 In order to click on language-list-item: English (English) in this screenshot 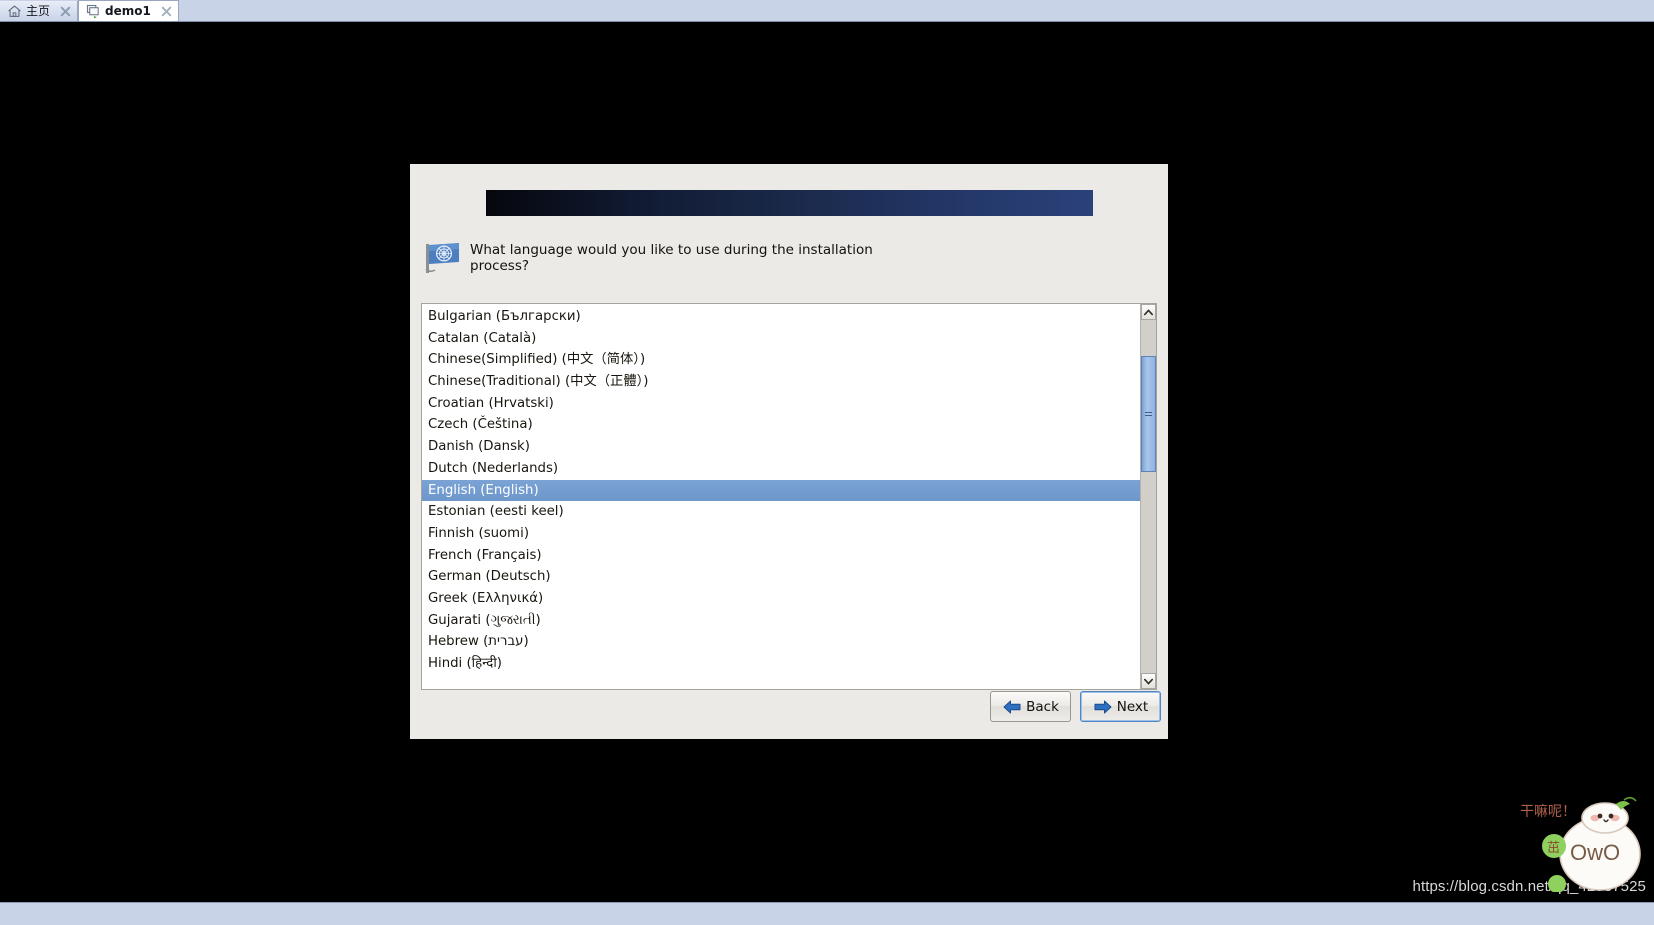, I will do `click(781, 490)`.